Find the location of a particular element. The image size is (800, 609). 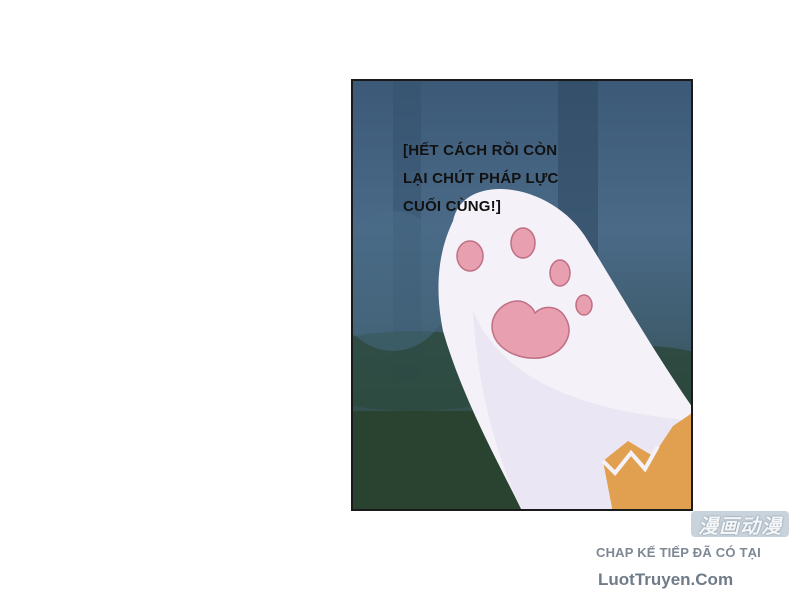

foliage-blur is located at coordinates (403, 281).